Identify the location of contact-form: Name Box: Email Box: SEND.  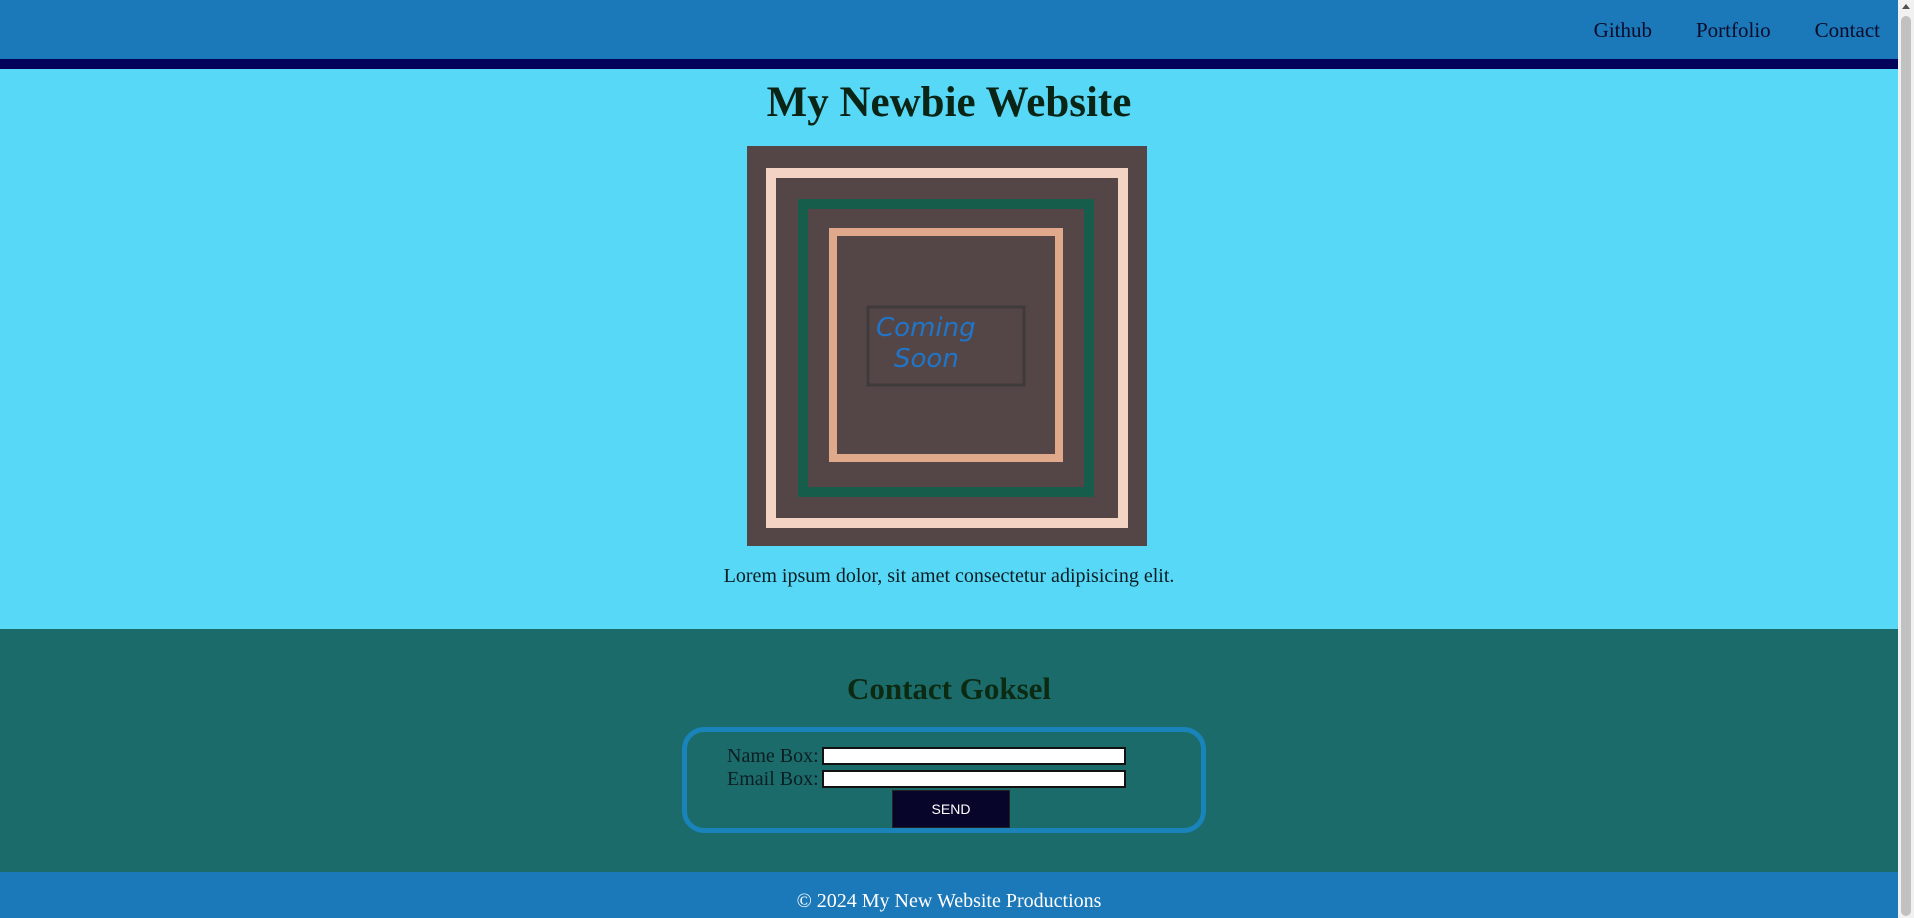
(944, 780).